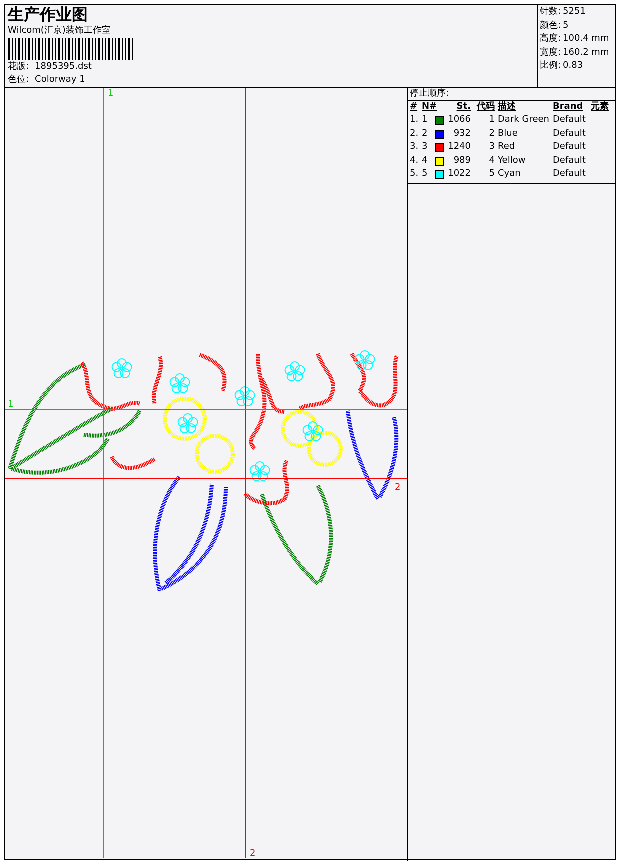 The width and height of the screenshot is (620, 861). I want to click on table-cell-text: Yellow, so click(512, 161).